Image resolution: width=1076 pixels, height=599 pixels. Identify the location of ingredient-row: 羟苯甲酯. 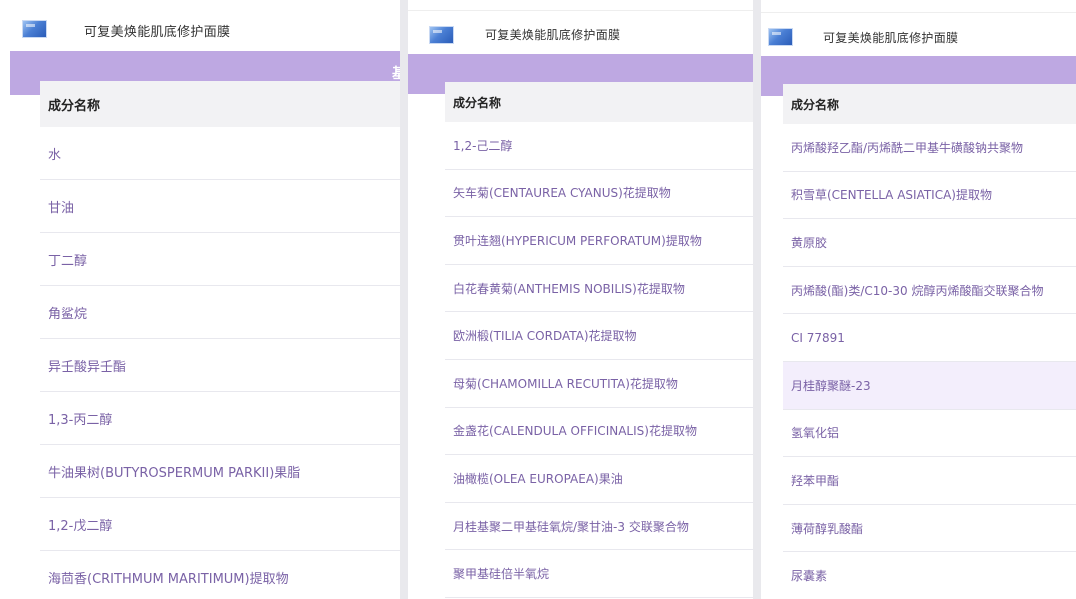
(929, 481).